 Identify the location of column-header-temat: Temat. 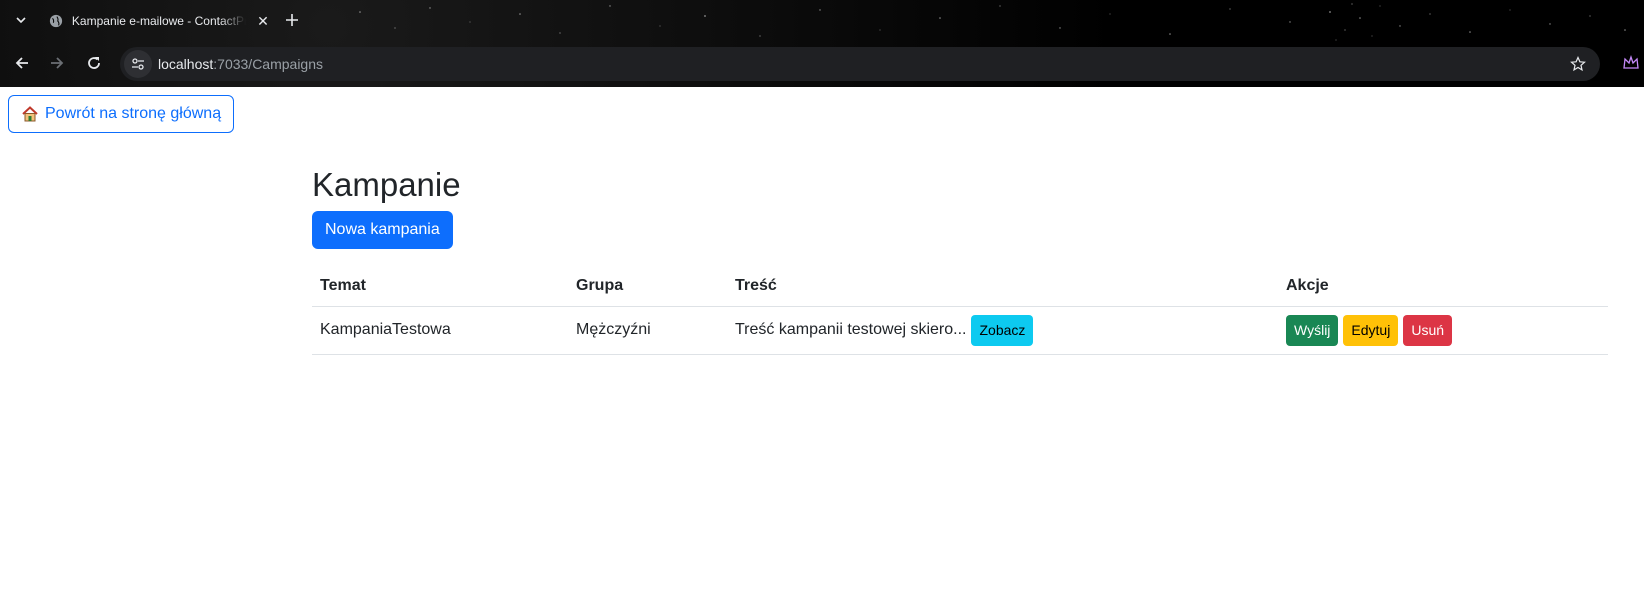
(440, 286).